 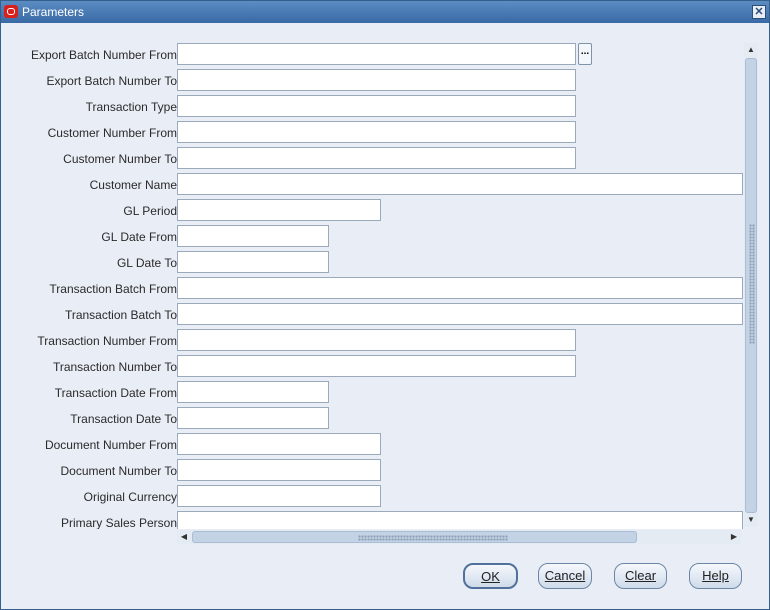 I want to click on row-document-number-from: Document Number From, so click(x=89, y=445).